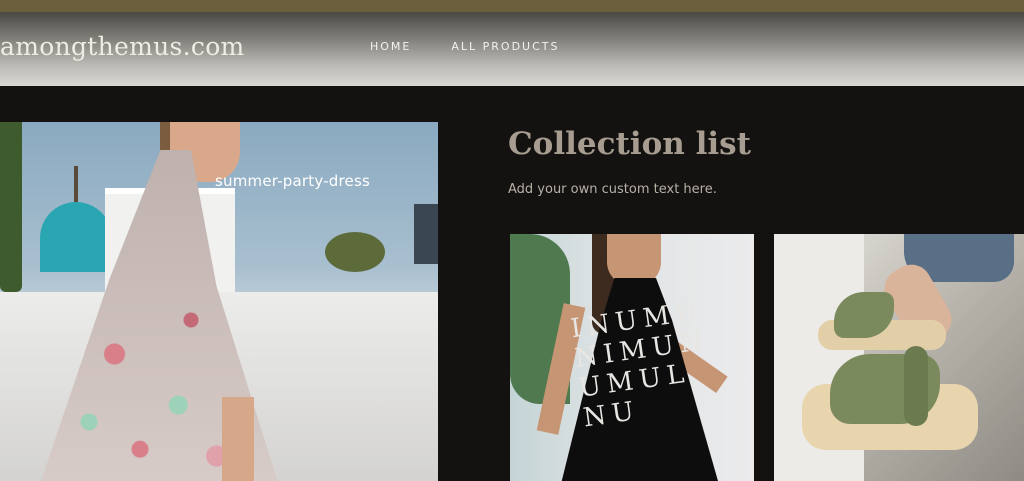  What do you see at coordinates (629, 144) in the screenshot?
I see `collection-title: Collection list` at bounding box center [629, 144].